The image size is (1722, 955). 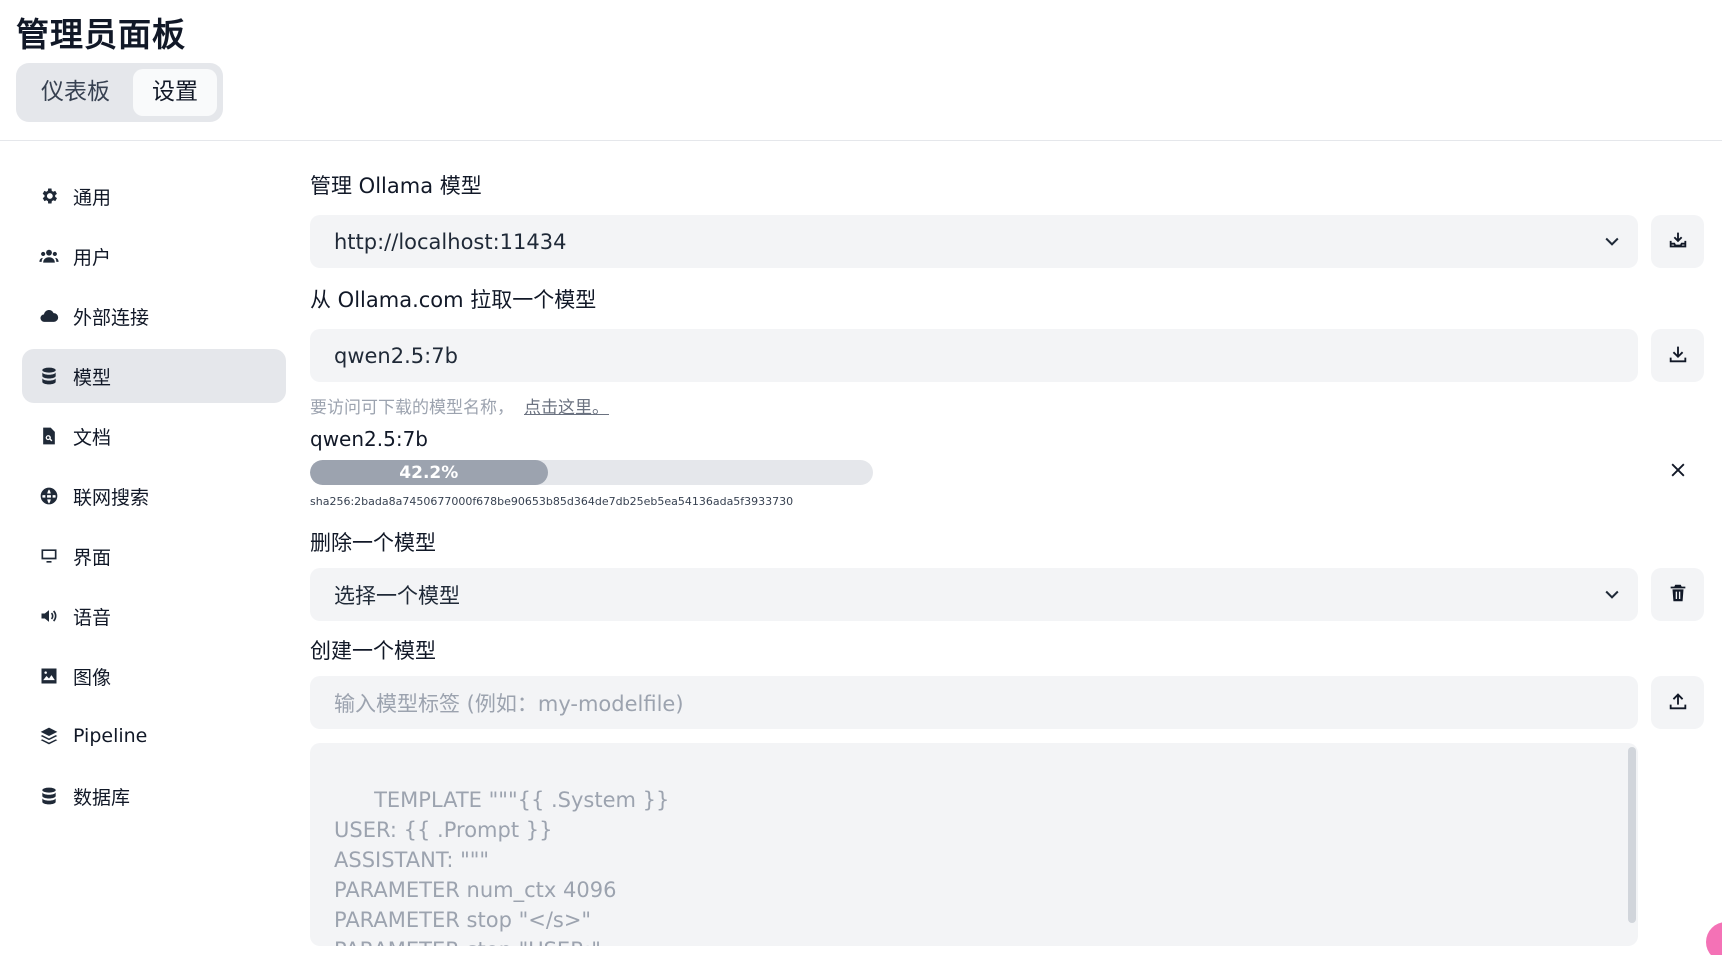 What do you see at coordinates (373, 543) in the screenshot?
I see `delete-model-label: 删除一个模型` at bounding box center [373, 543].